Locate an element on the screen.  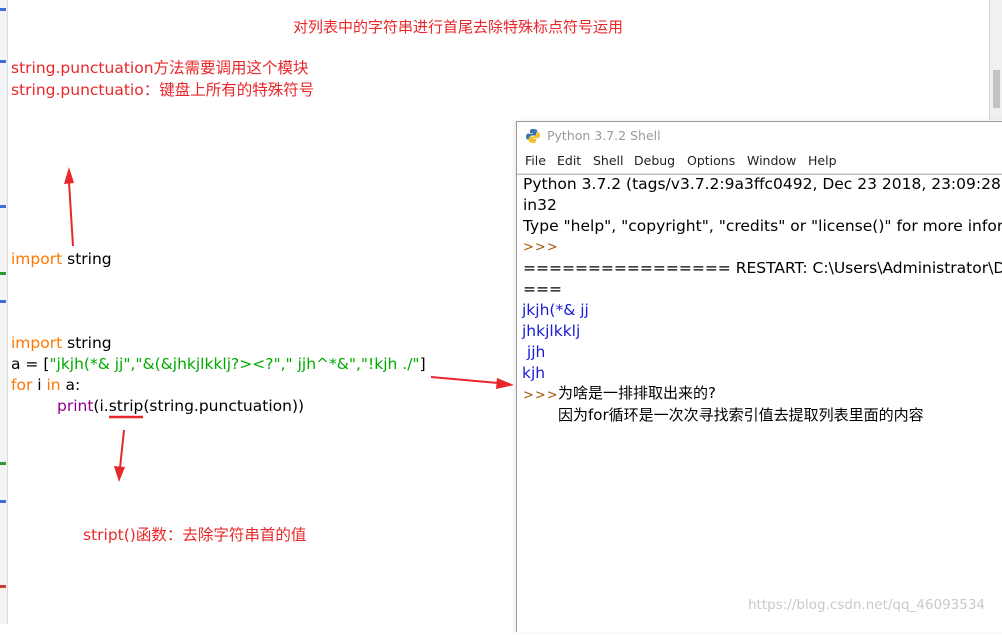
arrow-right-icon is located at coordinates (472, 382).